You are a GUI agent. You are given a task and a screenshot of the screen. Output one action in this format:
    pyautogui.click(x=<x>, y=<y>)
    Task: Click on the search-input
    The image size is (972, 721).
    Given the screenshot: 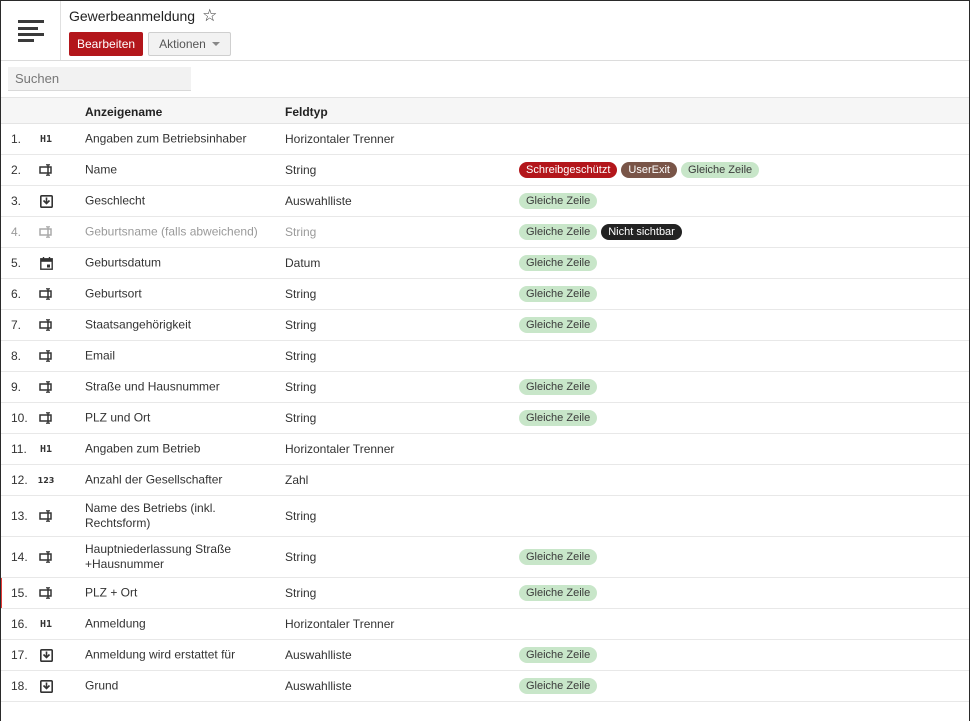 What is the action you would take?
    pyautogui.click(x=99, y=79)
    